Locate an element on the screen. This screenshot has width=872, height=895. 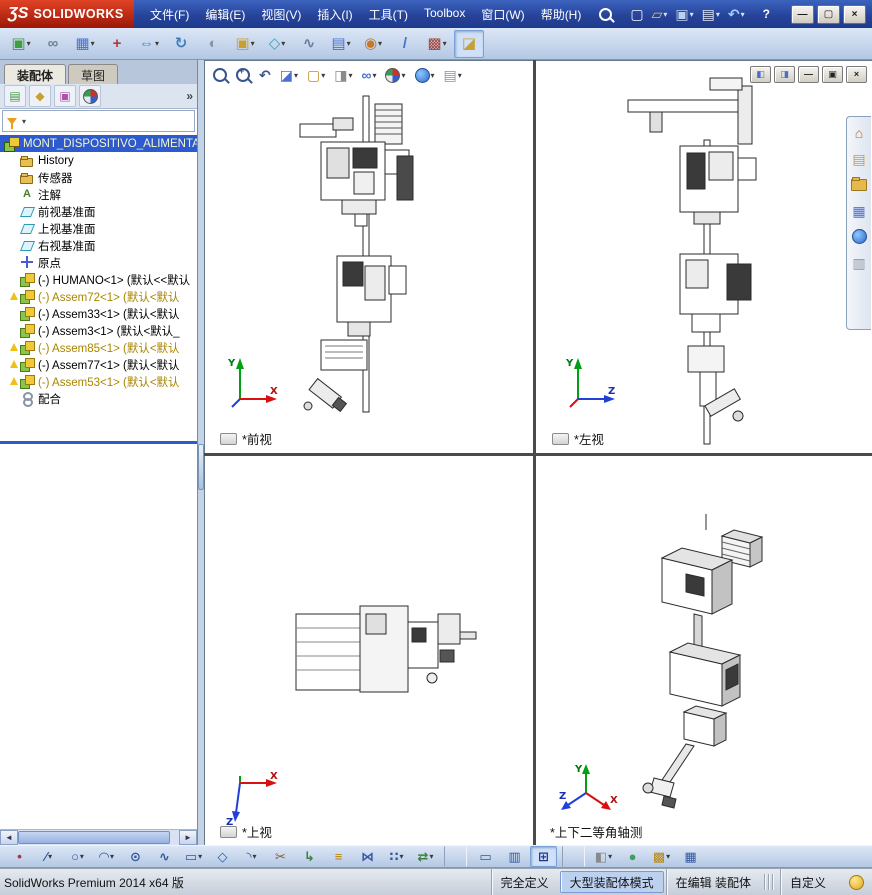
tree-item-annotations: 注解 is located at coordinates (98, 194).